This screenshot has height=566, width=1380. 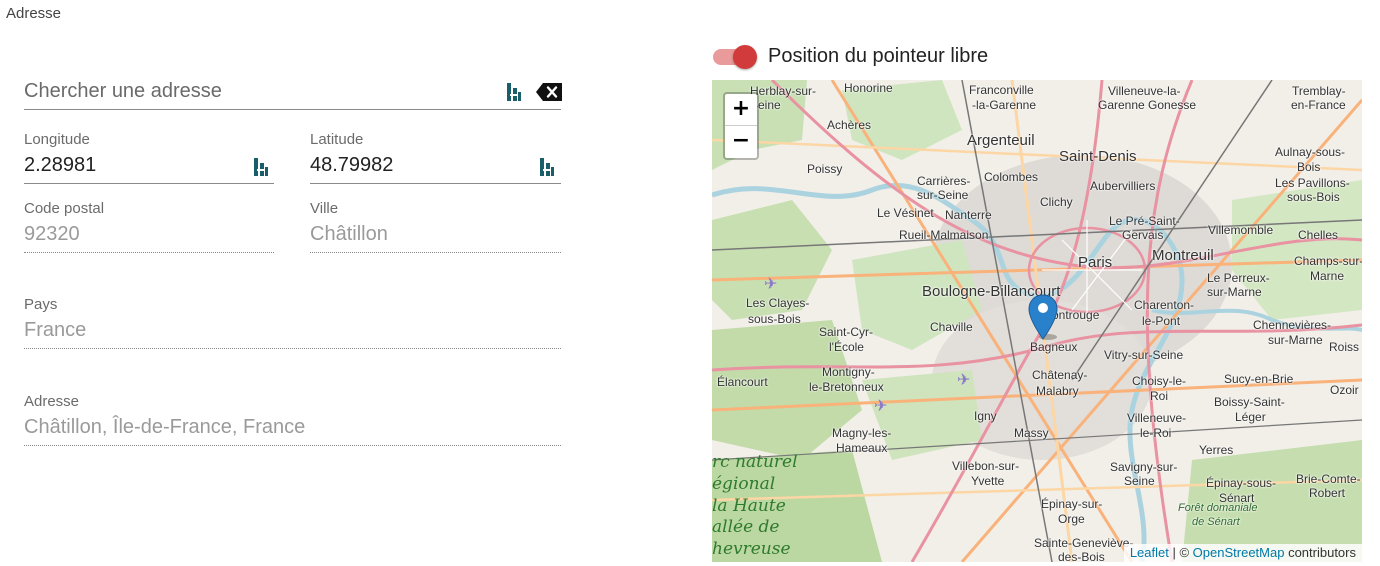 What do you see at coordinates (1328, 479) in the screenshot?
I see `map-label: Brie-Comte-` at bounding box center [1328, 479].